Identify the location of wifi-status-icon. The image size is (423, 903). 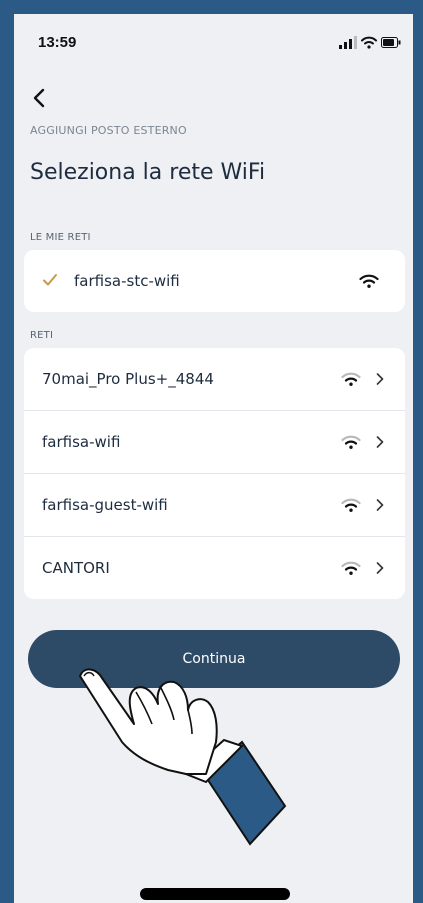
(369, 42).